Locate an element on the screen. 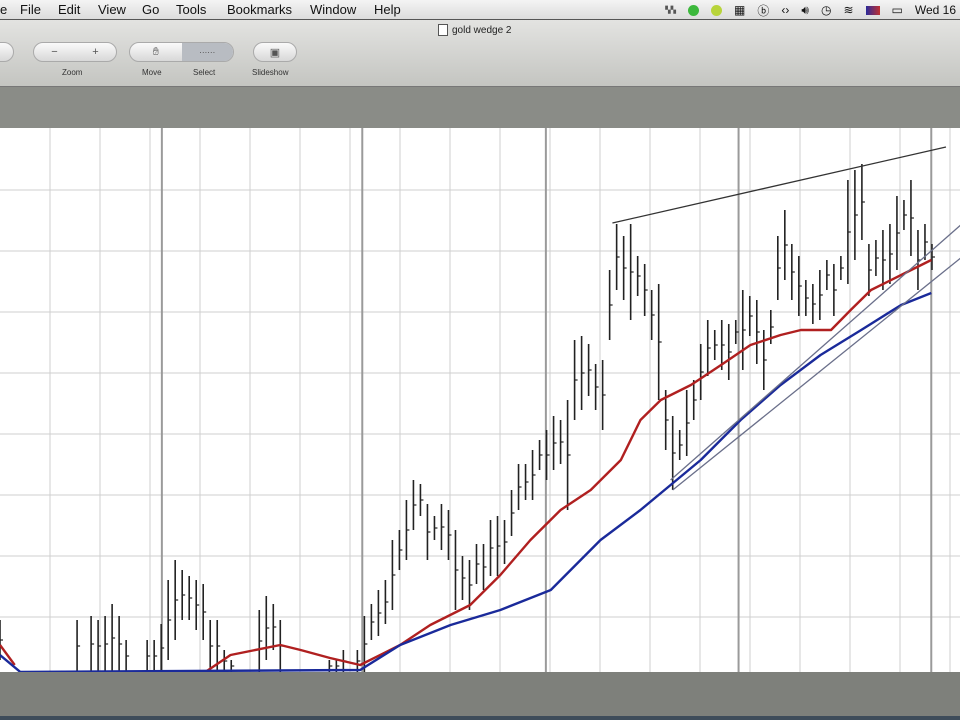 The height and width of the screenshot is (720, 960). menu-go: Go is located at coordinates (150, 9).